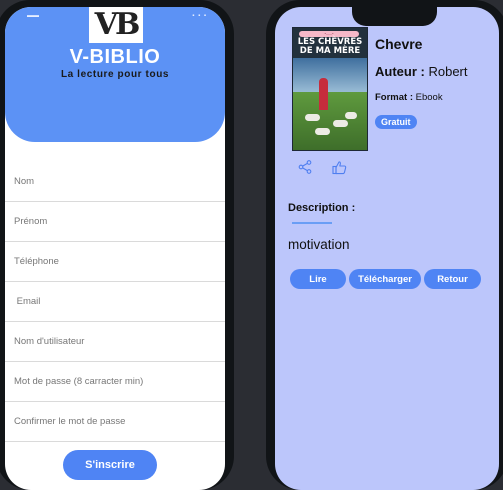  I want to click on share-icon, so click(305, 167).